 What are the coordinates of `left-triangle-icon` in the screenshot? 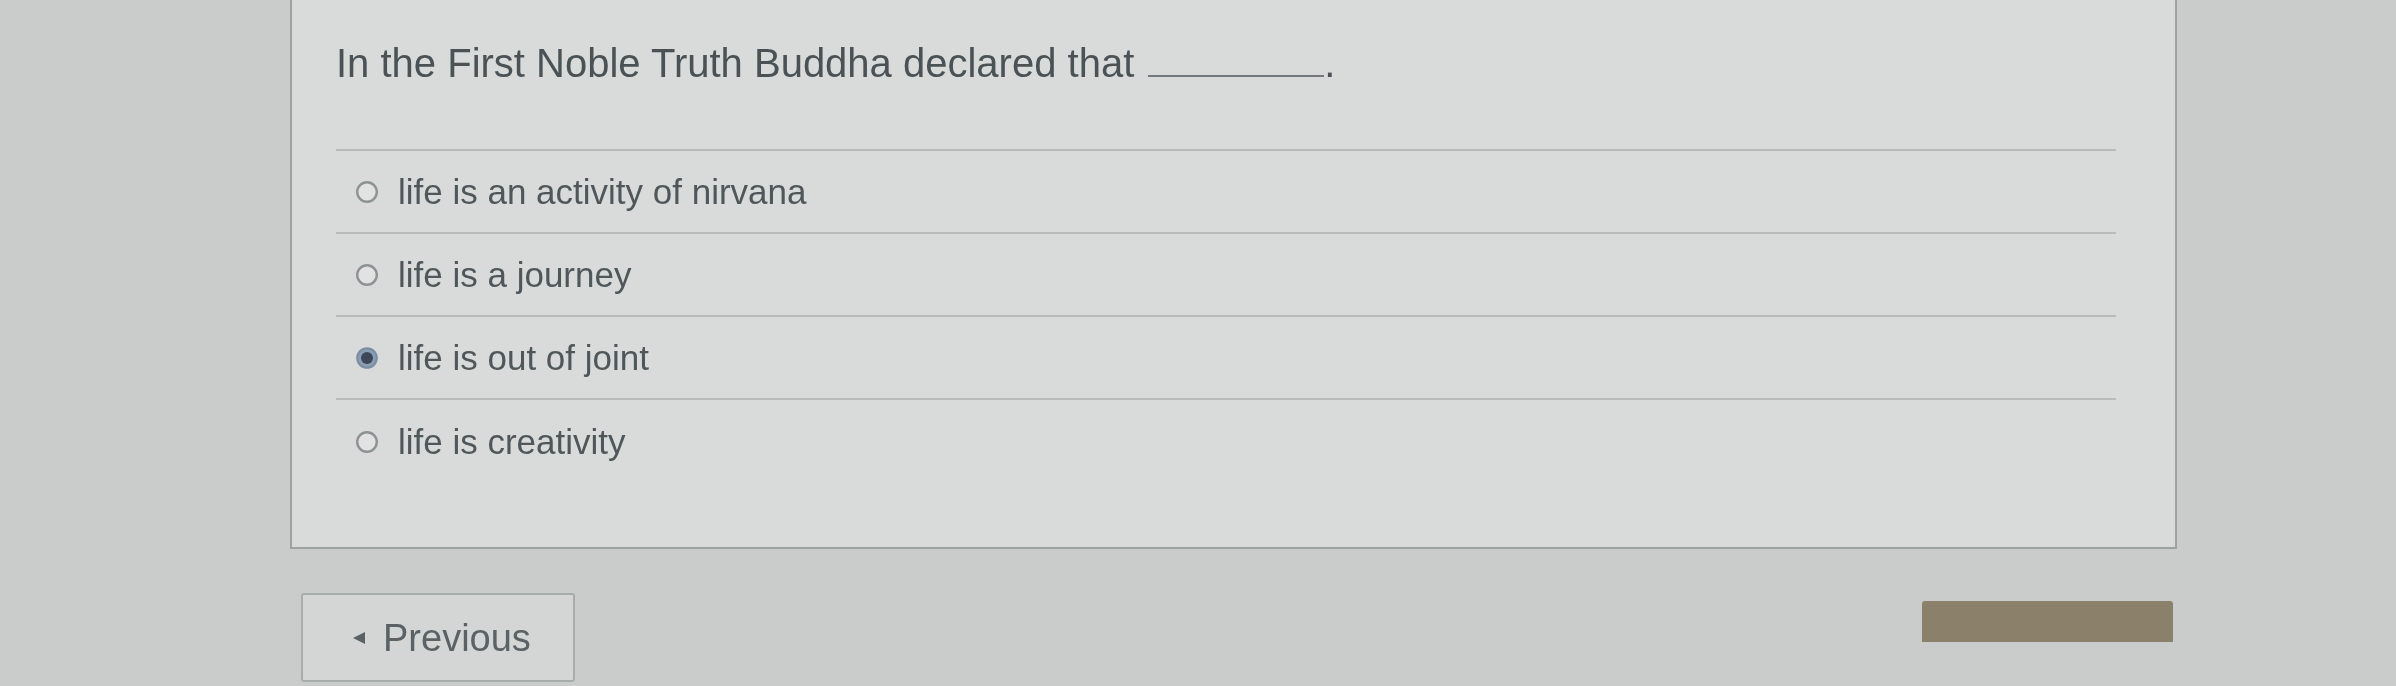 It's located at (359, 637).